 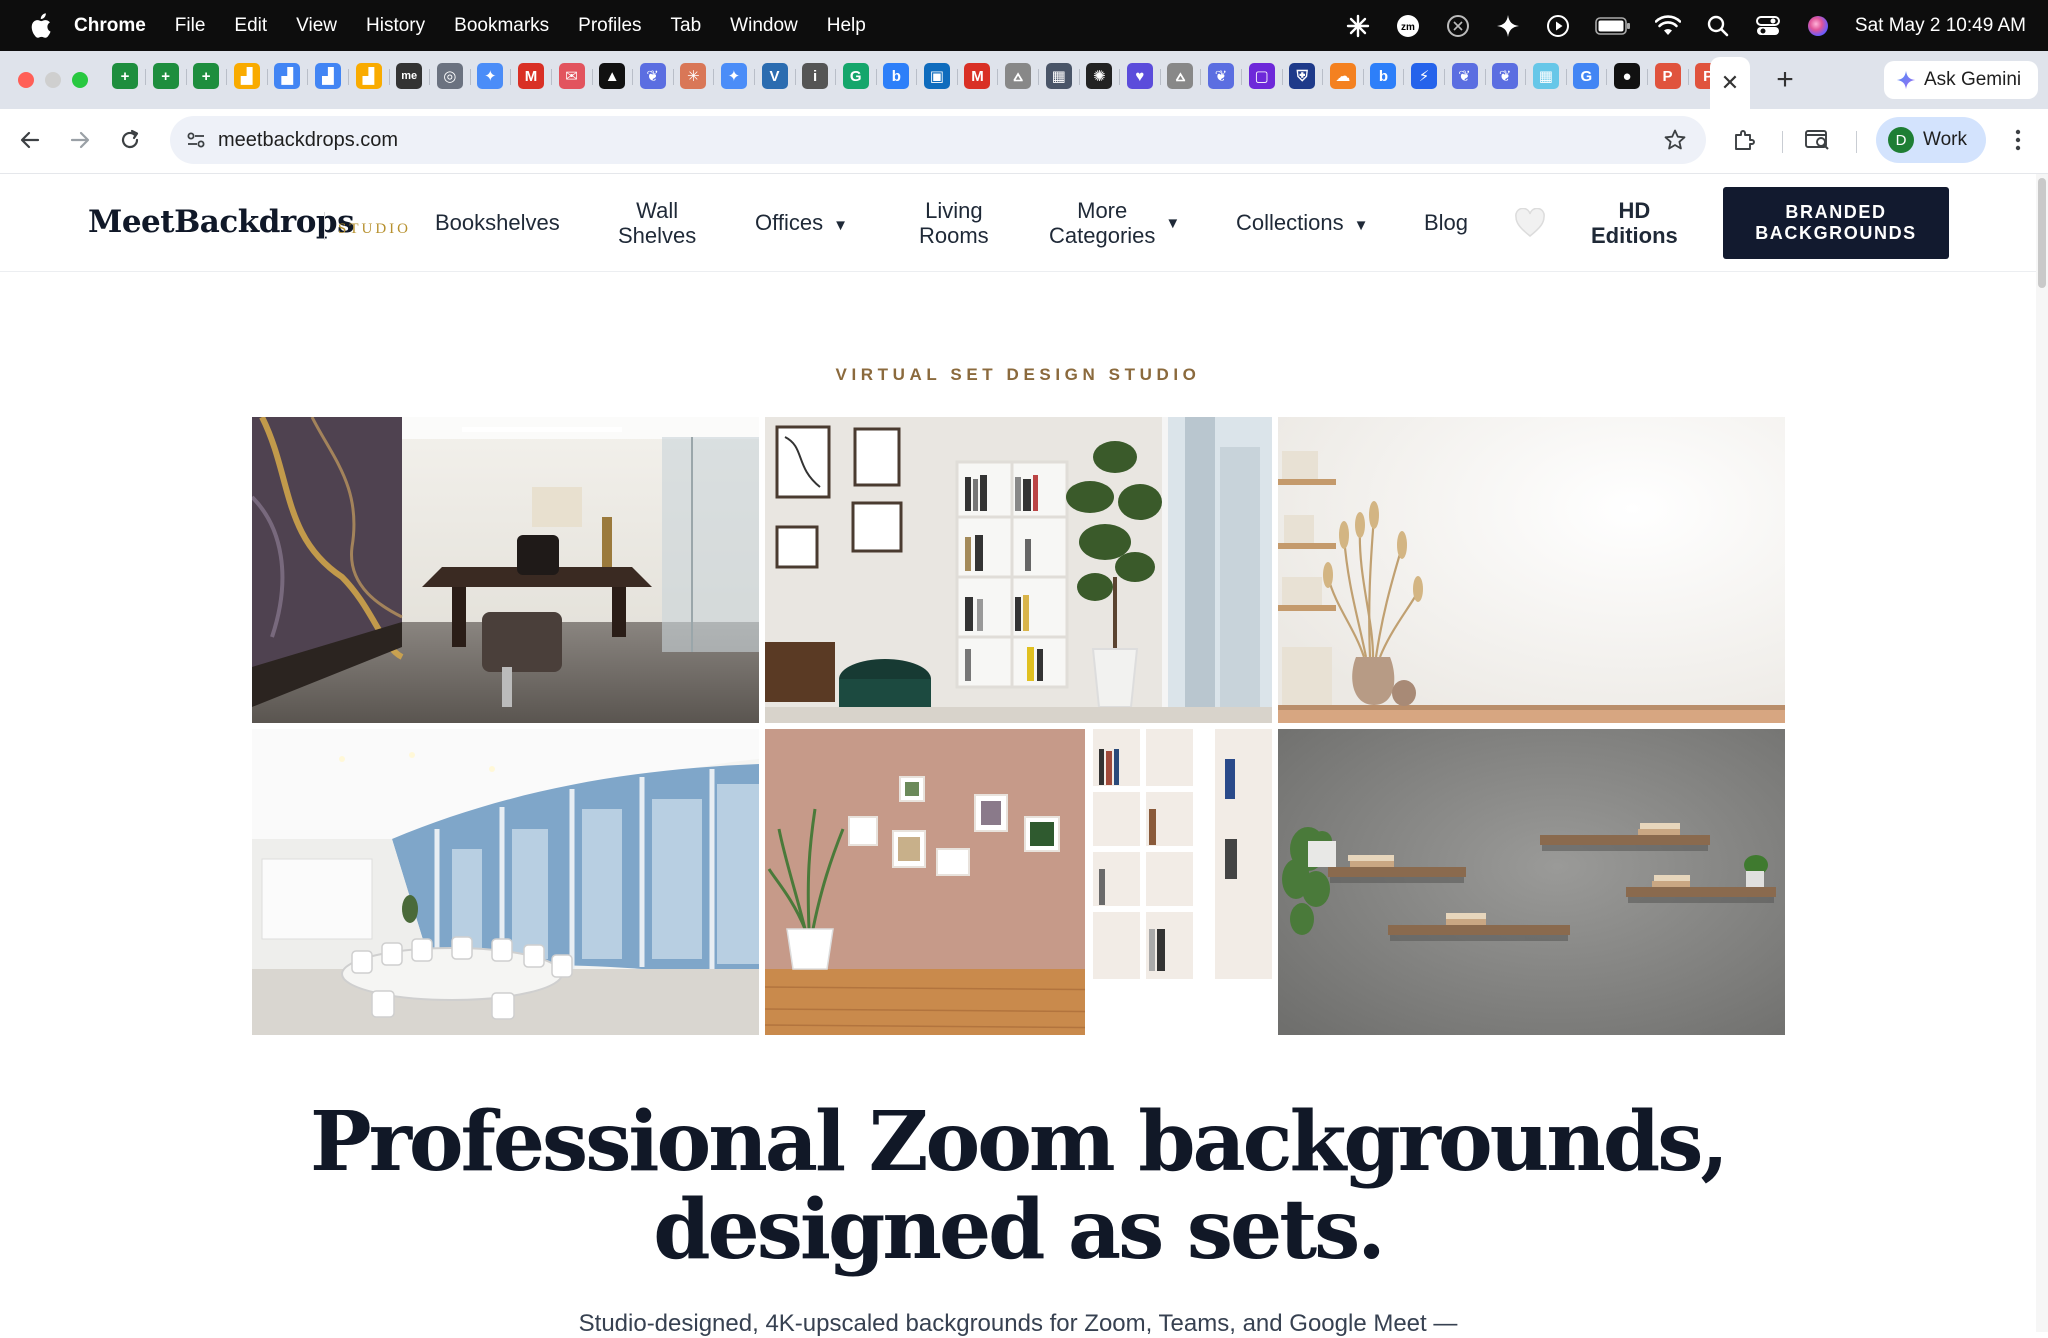 I want to click on square-icon: ▢, so click(x=1265, y=76).